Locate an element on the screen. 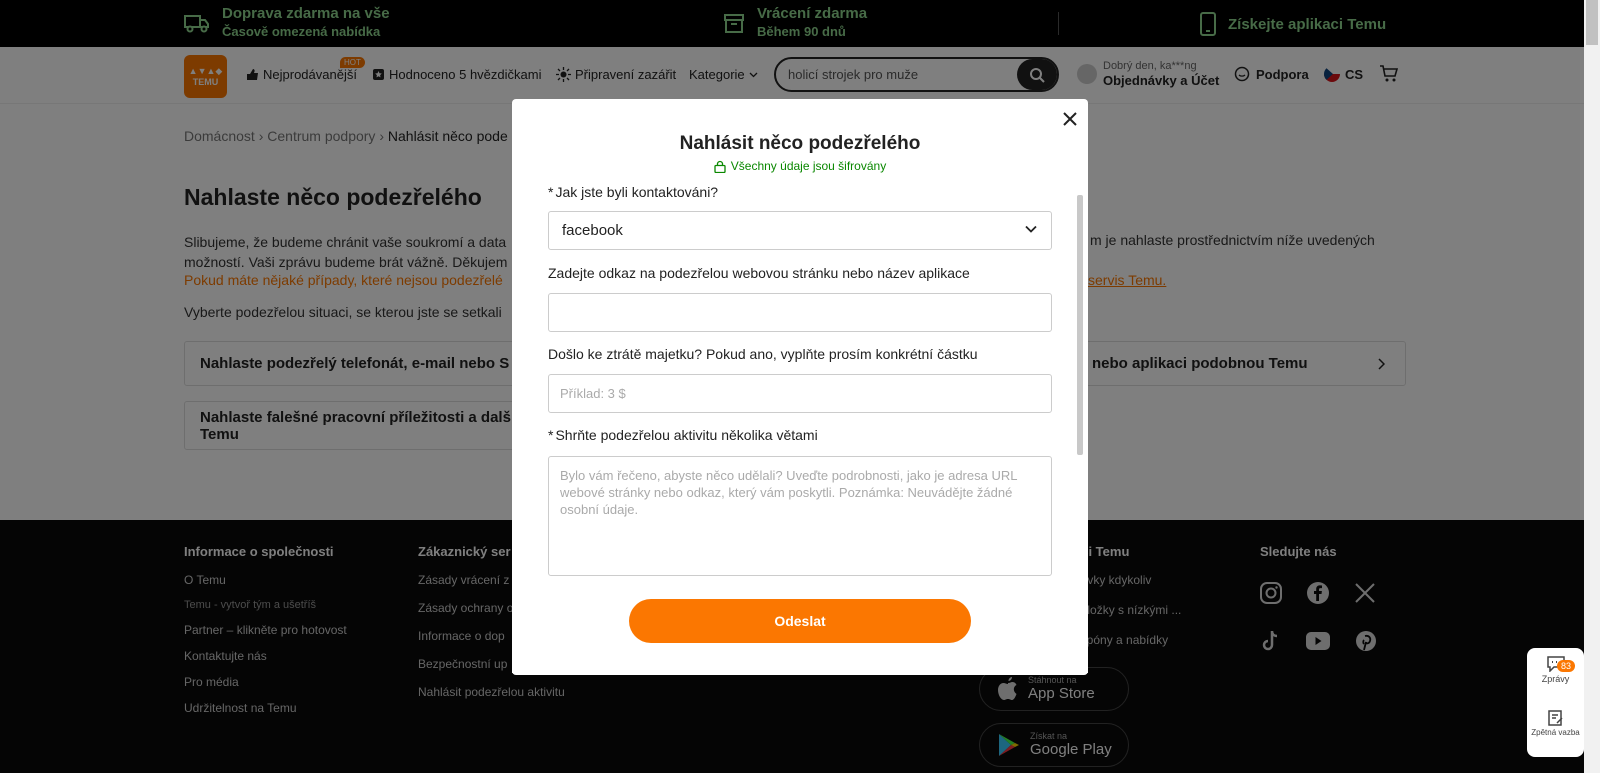 Image resolution: width=1600 pixels, height=773 pixels. close-icon is located at coordinates (1070, 119).